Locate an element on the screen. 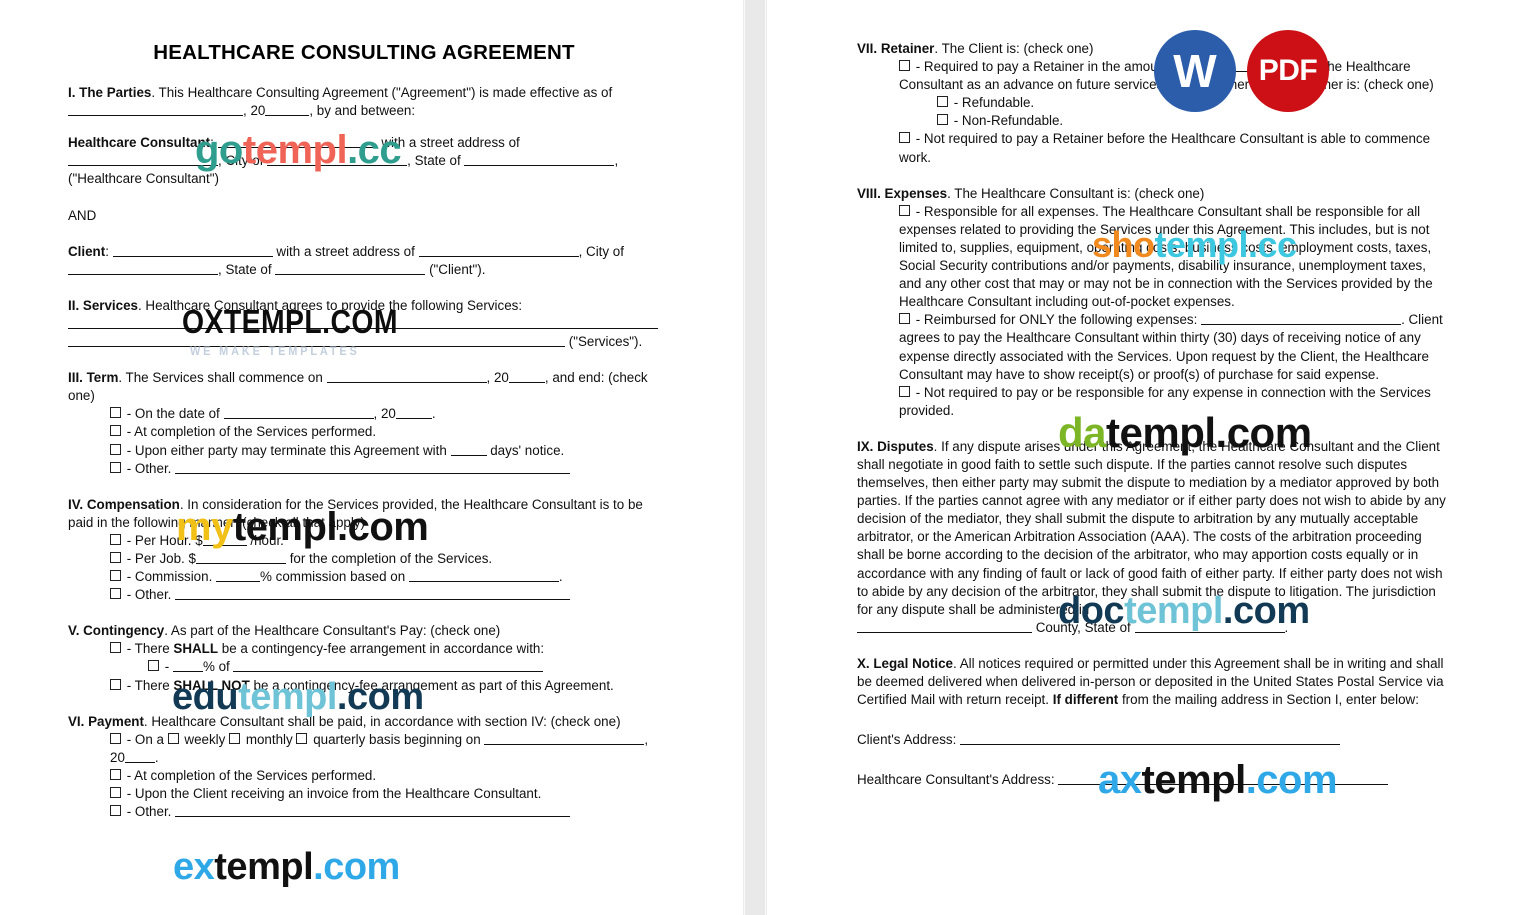 The height and width of the screenshot is (915, 1521). retainer-suboption-refundable: - Refundable. is located at coordinates (1152, 103).